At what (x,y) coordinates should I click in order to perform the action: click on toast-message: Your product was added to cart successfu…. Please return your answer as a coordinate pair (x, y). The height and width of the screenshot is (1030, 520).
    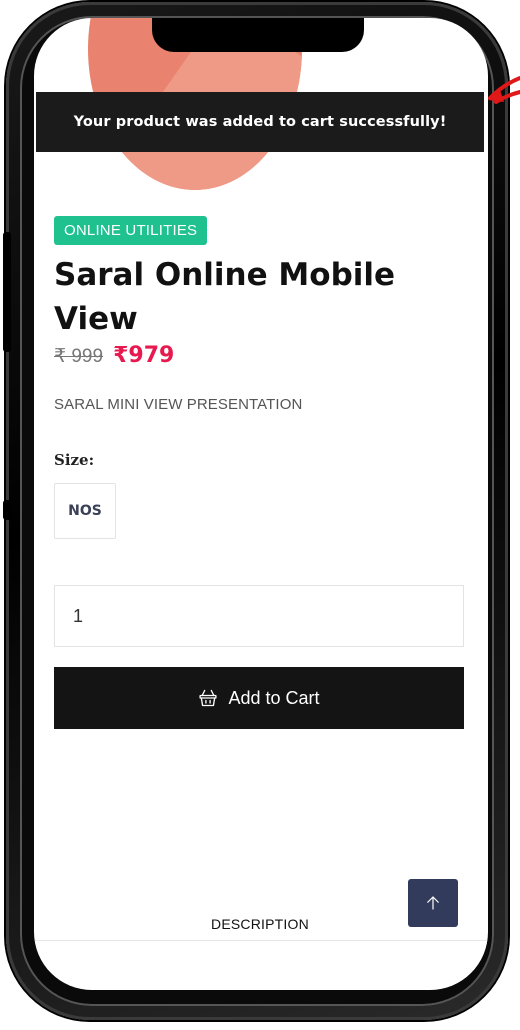
    Looking at the image, I should click on (260, 122).